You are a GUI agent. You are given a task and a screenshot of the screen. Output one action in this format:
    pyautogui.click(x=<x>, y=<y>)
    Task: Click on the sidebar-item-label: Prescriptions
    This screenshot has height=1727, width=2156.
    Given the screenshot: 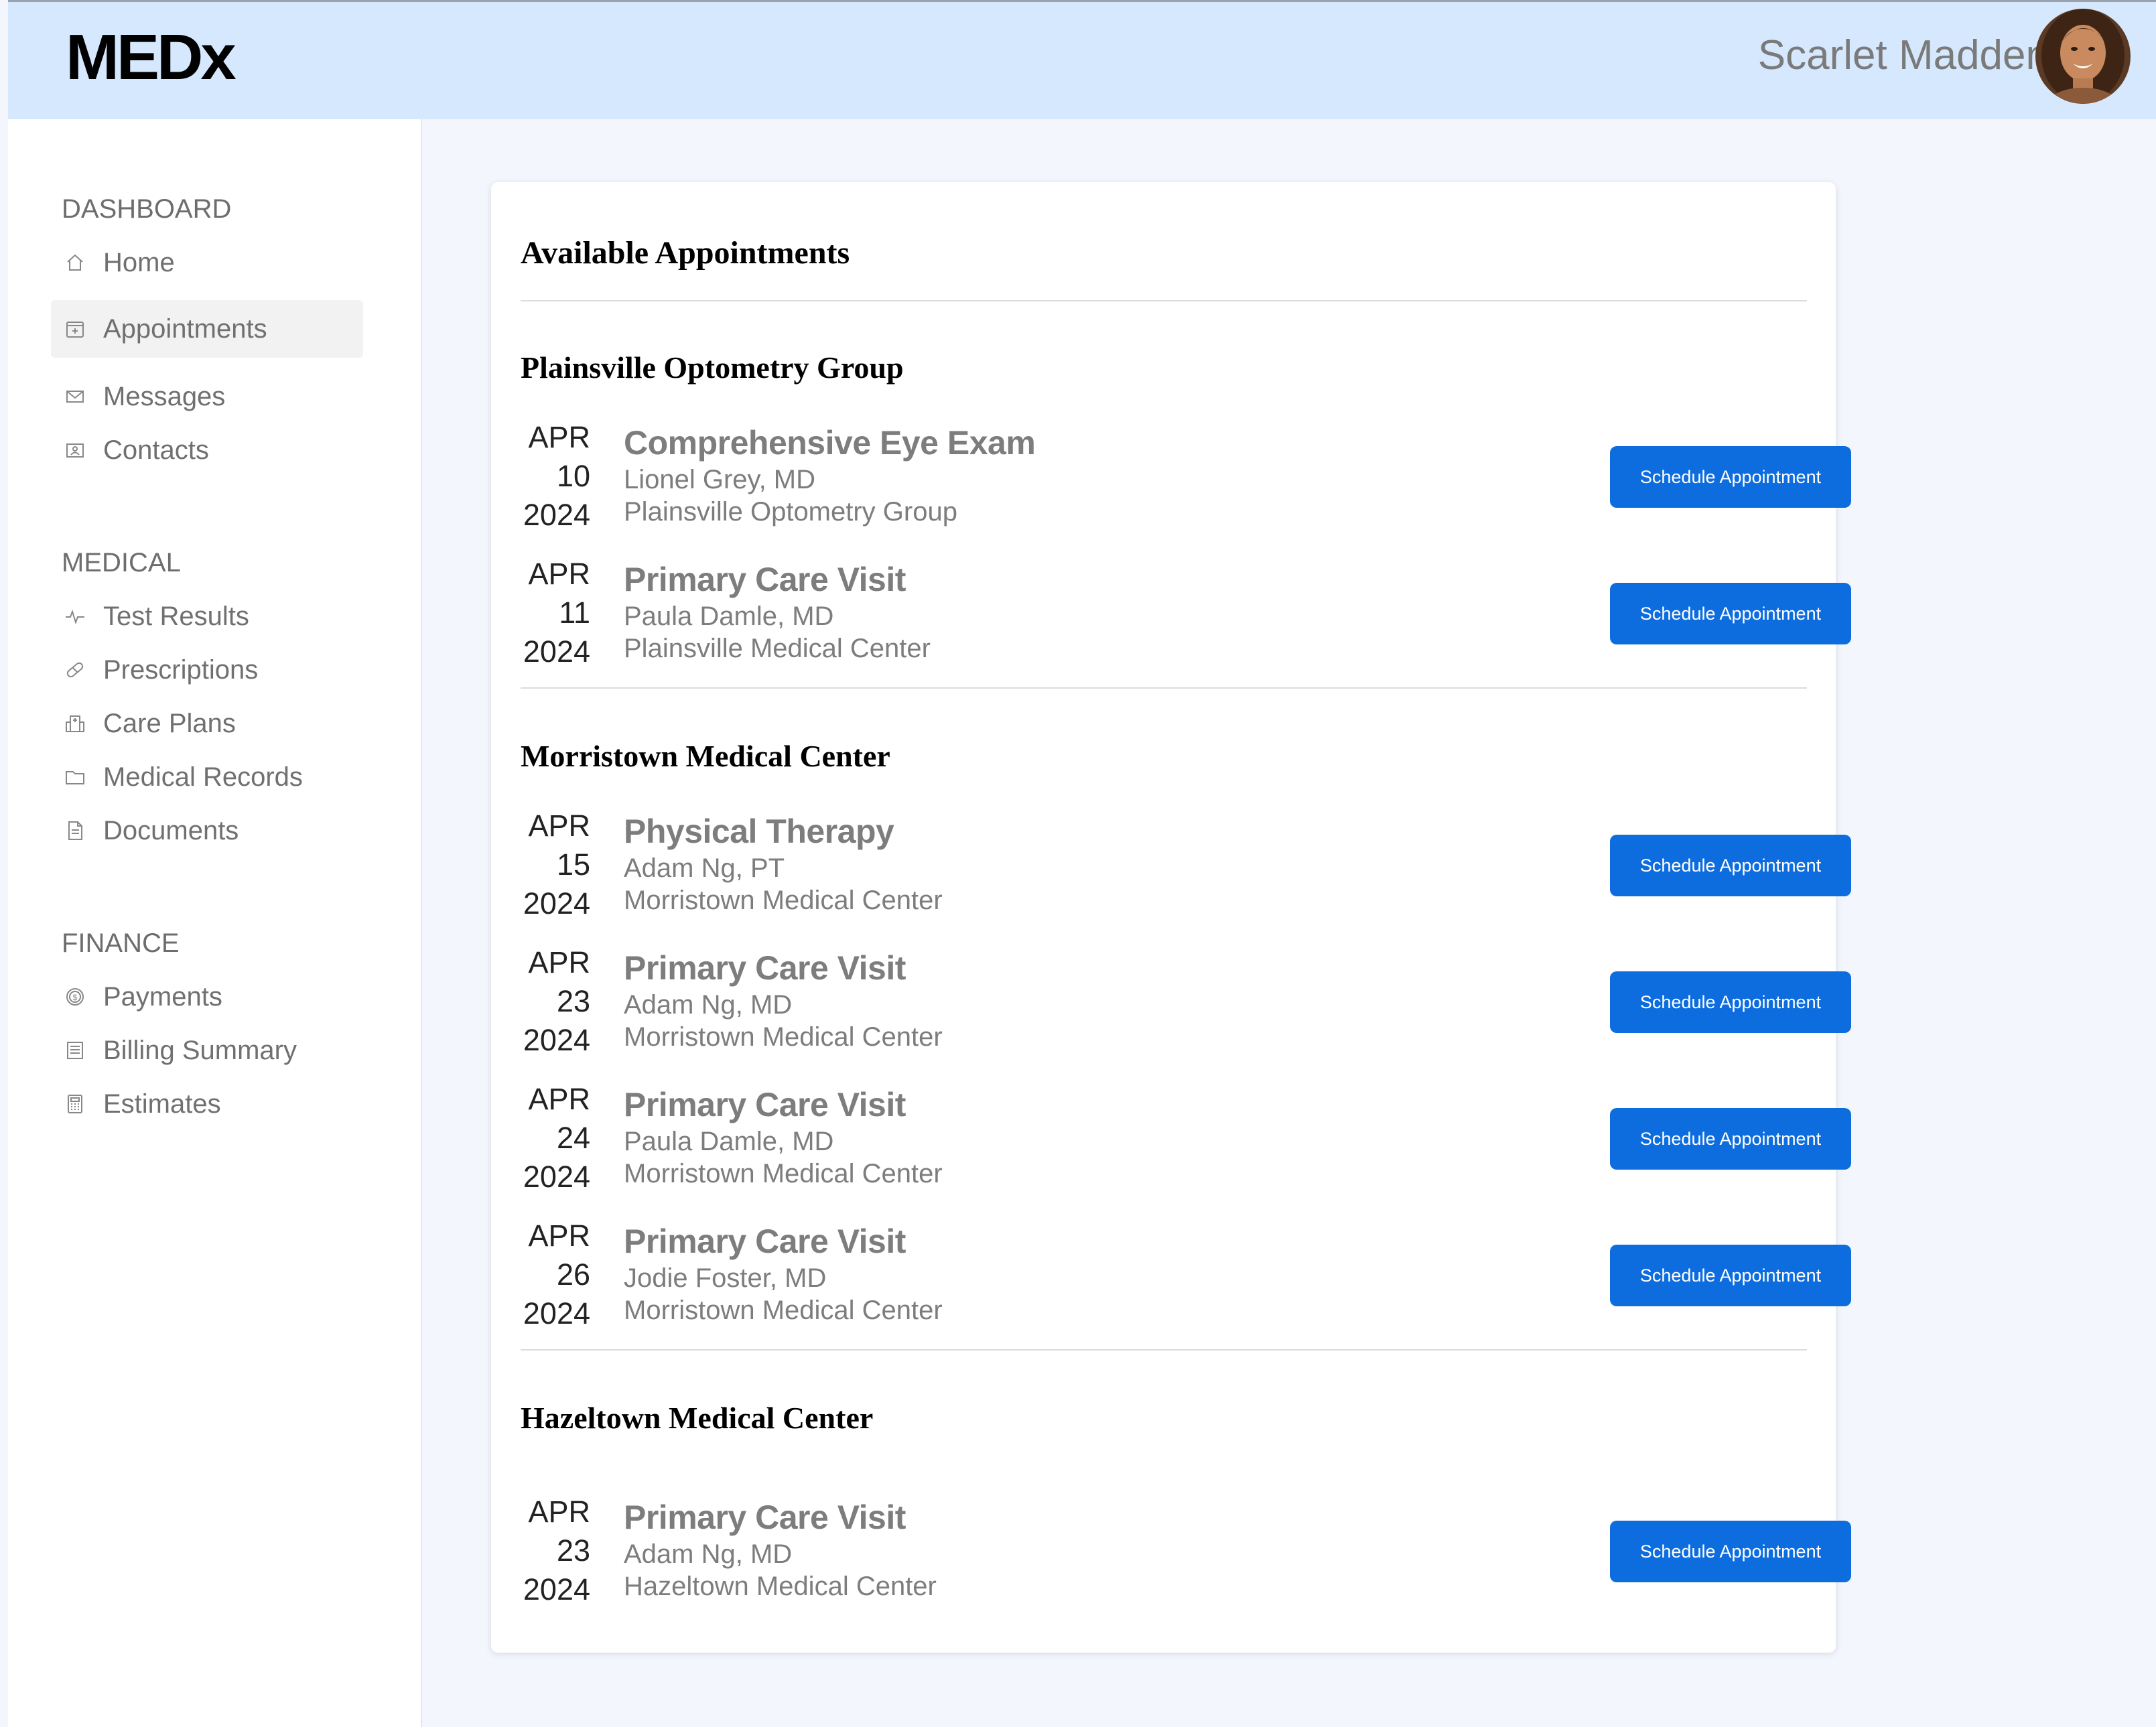 What is the action you would take?
    pyautogui.click(x=181, y=669)
    